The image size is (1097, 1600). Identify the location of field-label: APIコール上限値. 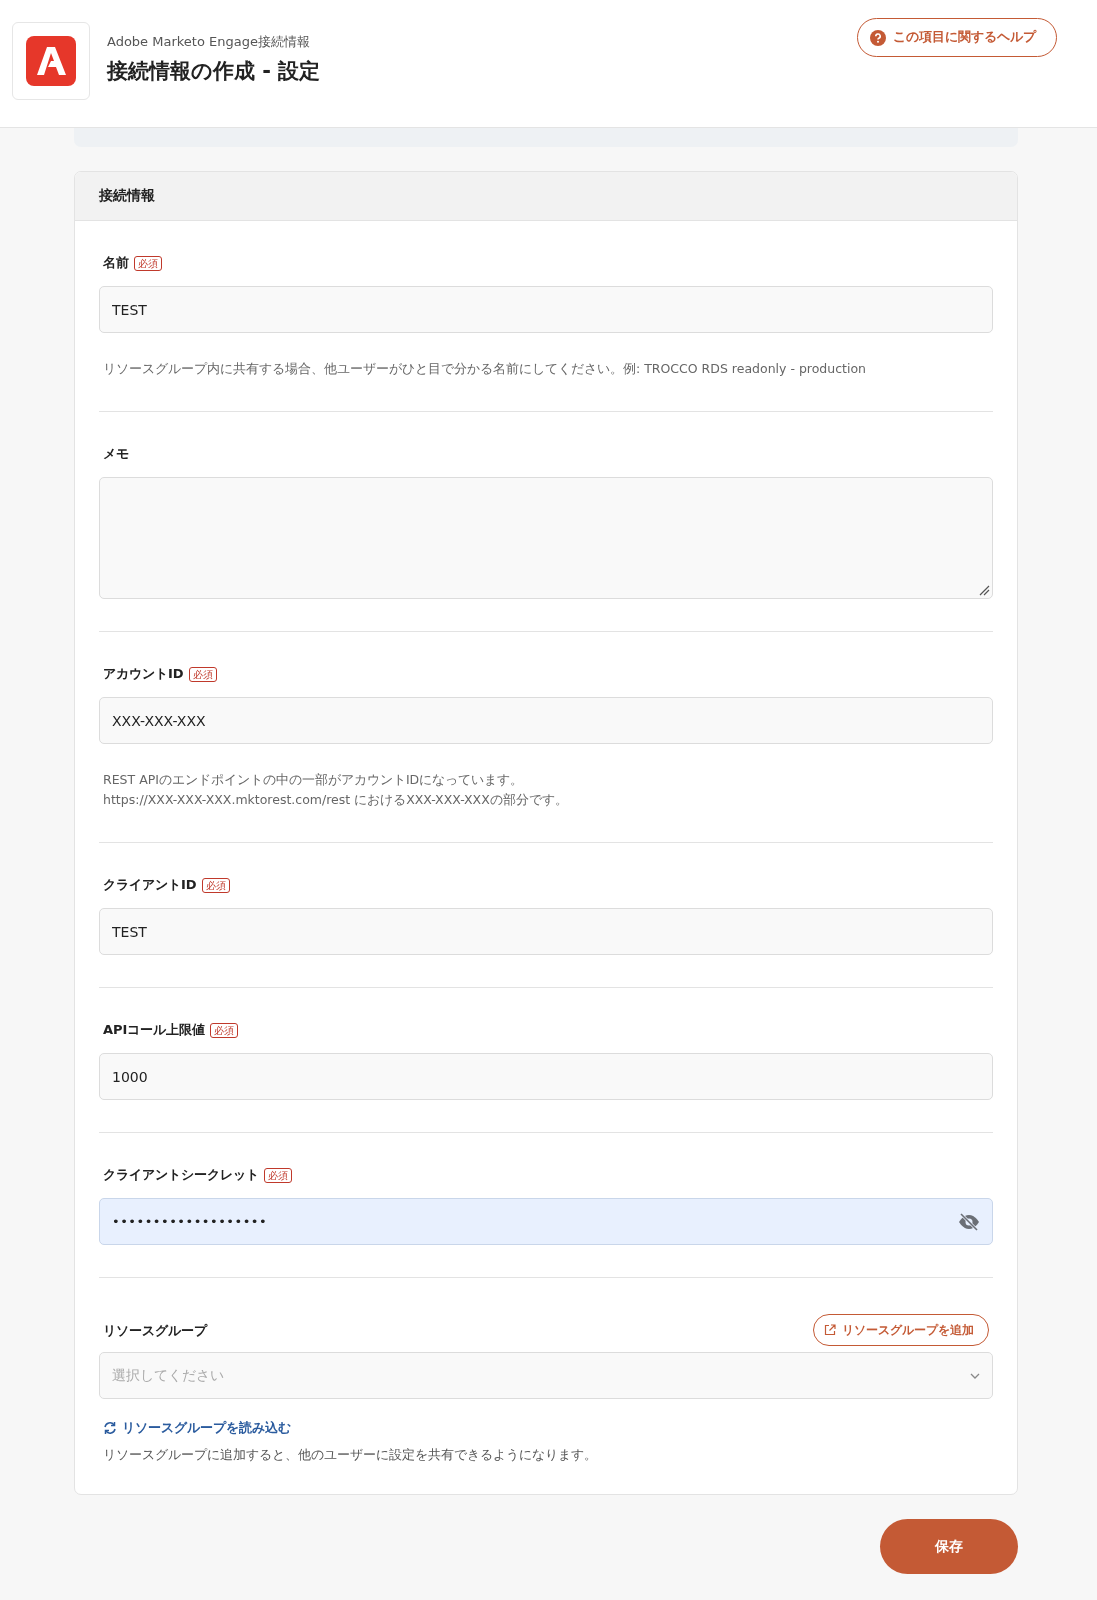
(154, 1030).